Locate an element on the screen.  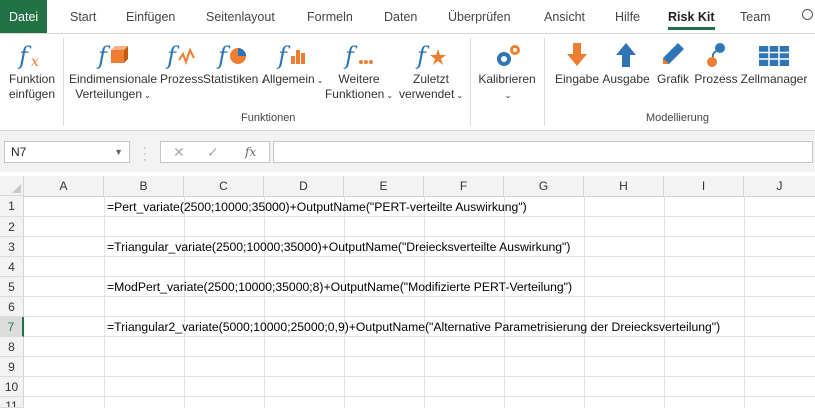
weitere-funktionen-button: f Weitere Funktionen ⌄ is located at coordinates (359, 68).